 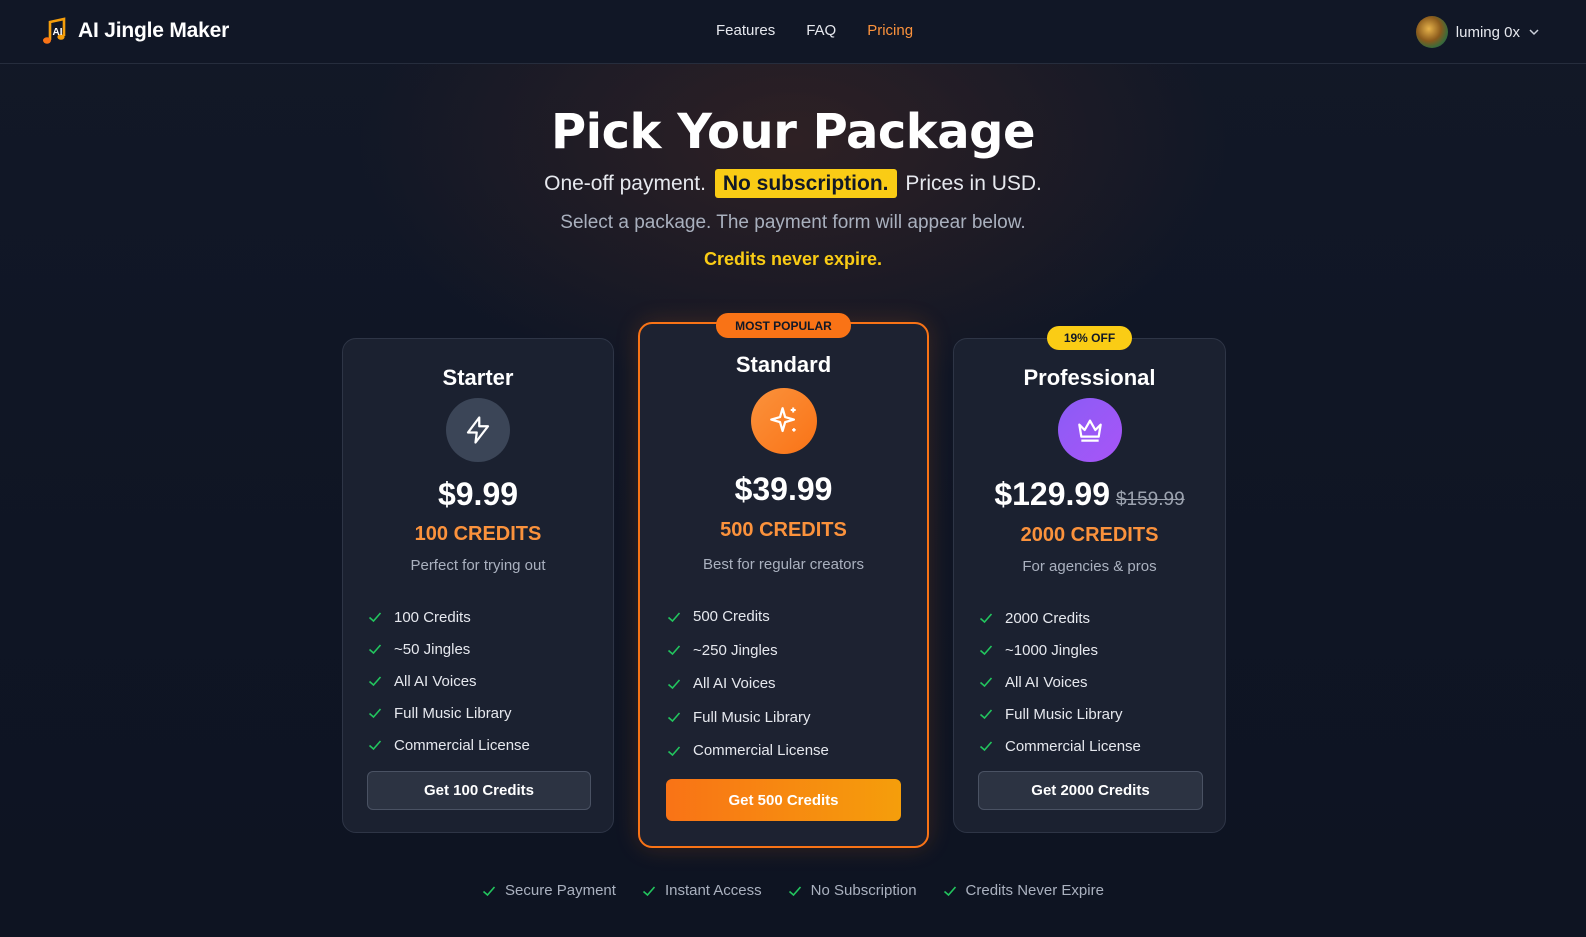 What do you see at coordinates (478, 377) in the screenshot?
I see `plan-name: Starter` at bounding box center [478, 377].